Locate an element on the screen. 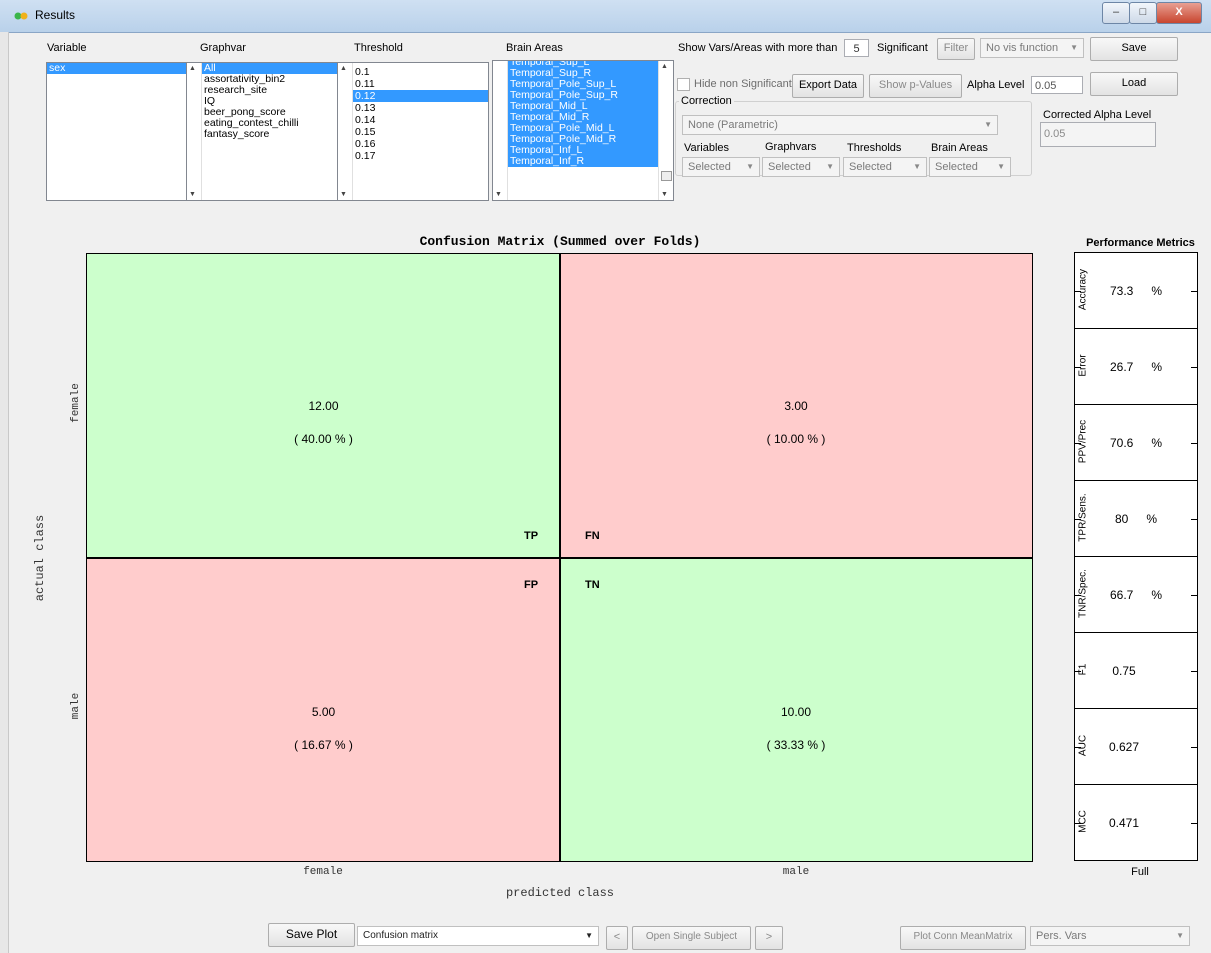  metric-row: Error 26.7 % is located at coordinates (1136, 367).